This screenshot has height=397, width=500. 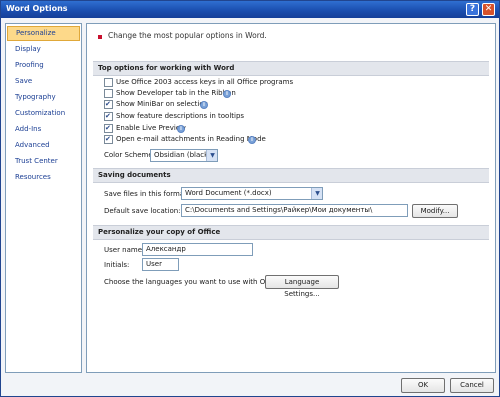 I want to click on option-label: Enable Live Preview, so click(x=151, y=128).